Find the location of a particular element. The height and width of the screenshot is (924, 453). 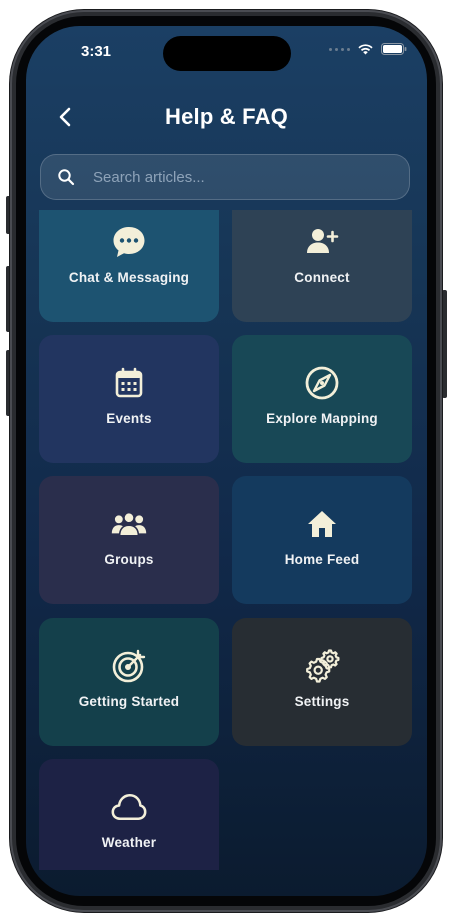

status-time: 3:31 is located at coordinates (96, 51).